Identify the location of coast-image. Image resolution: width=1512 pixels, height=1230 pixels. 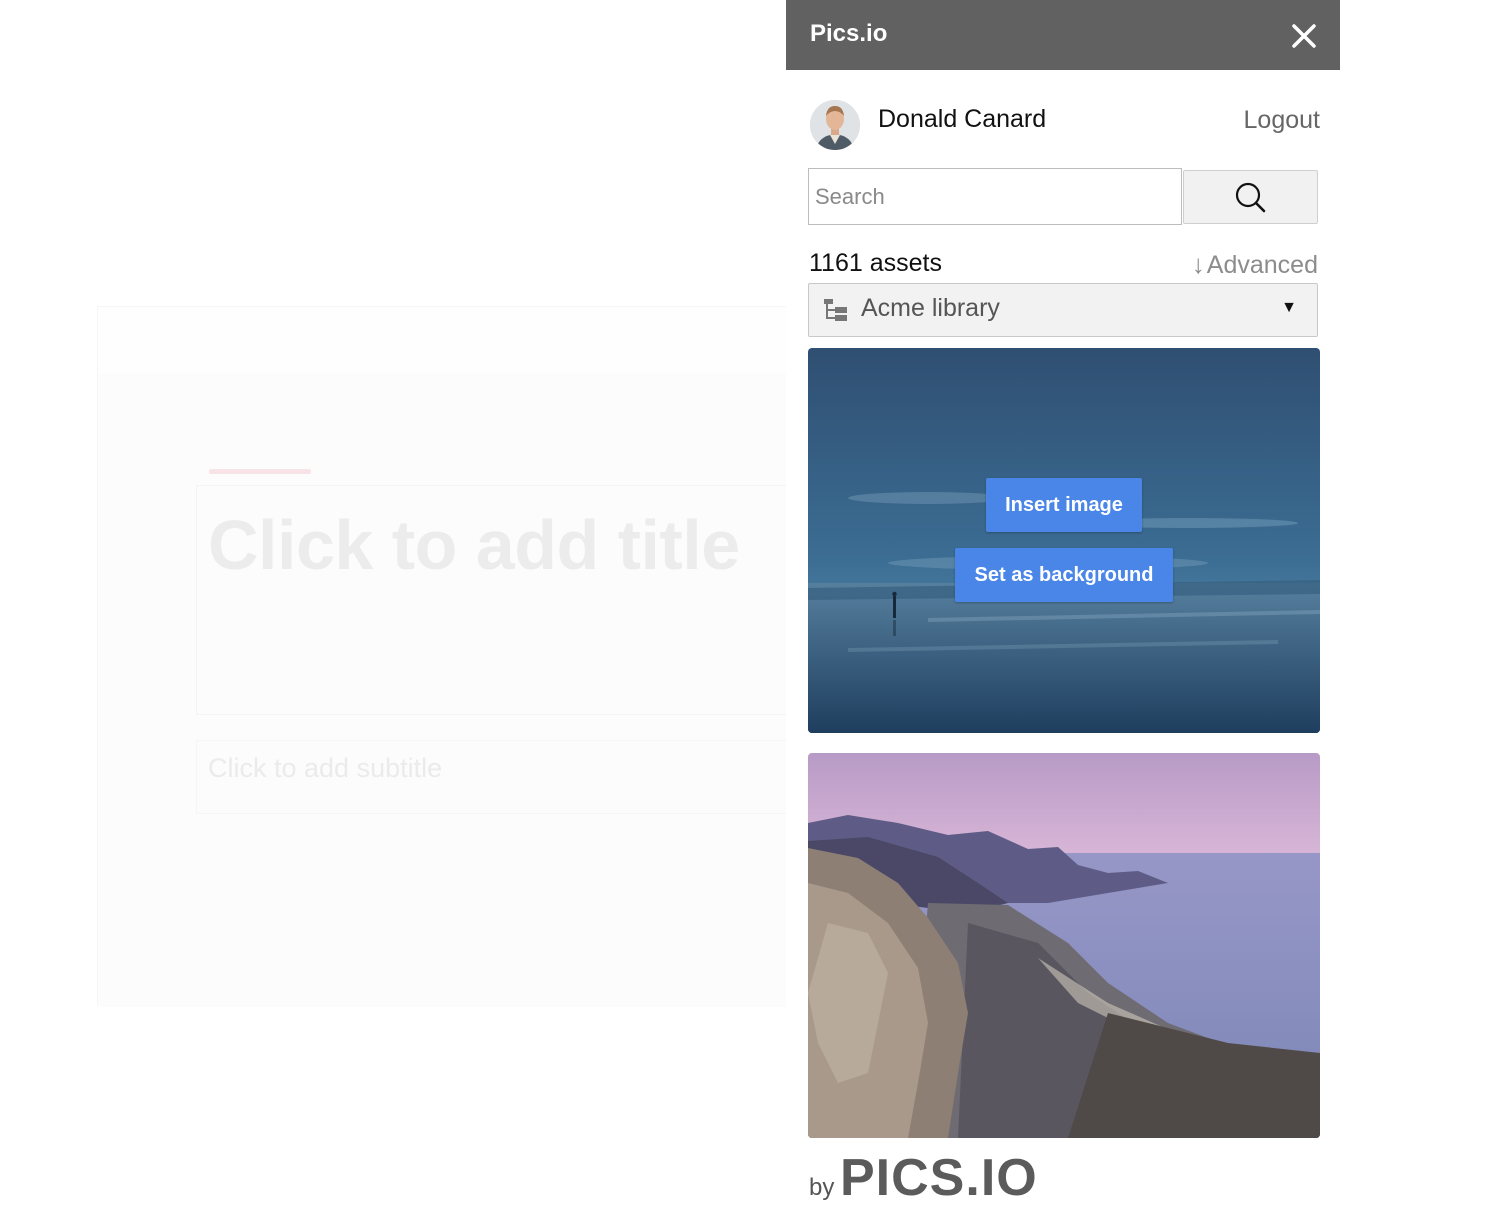
(1064, 945).